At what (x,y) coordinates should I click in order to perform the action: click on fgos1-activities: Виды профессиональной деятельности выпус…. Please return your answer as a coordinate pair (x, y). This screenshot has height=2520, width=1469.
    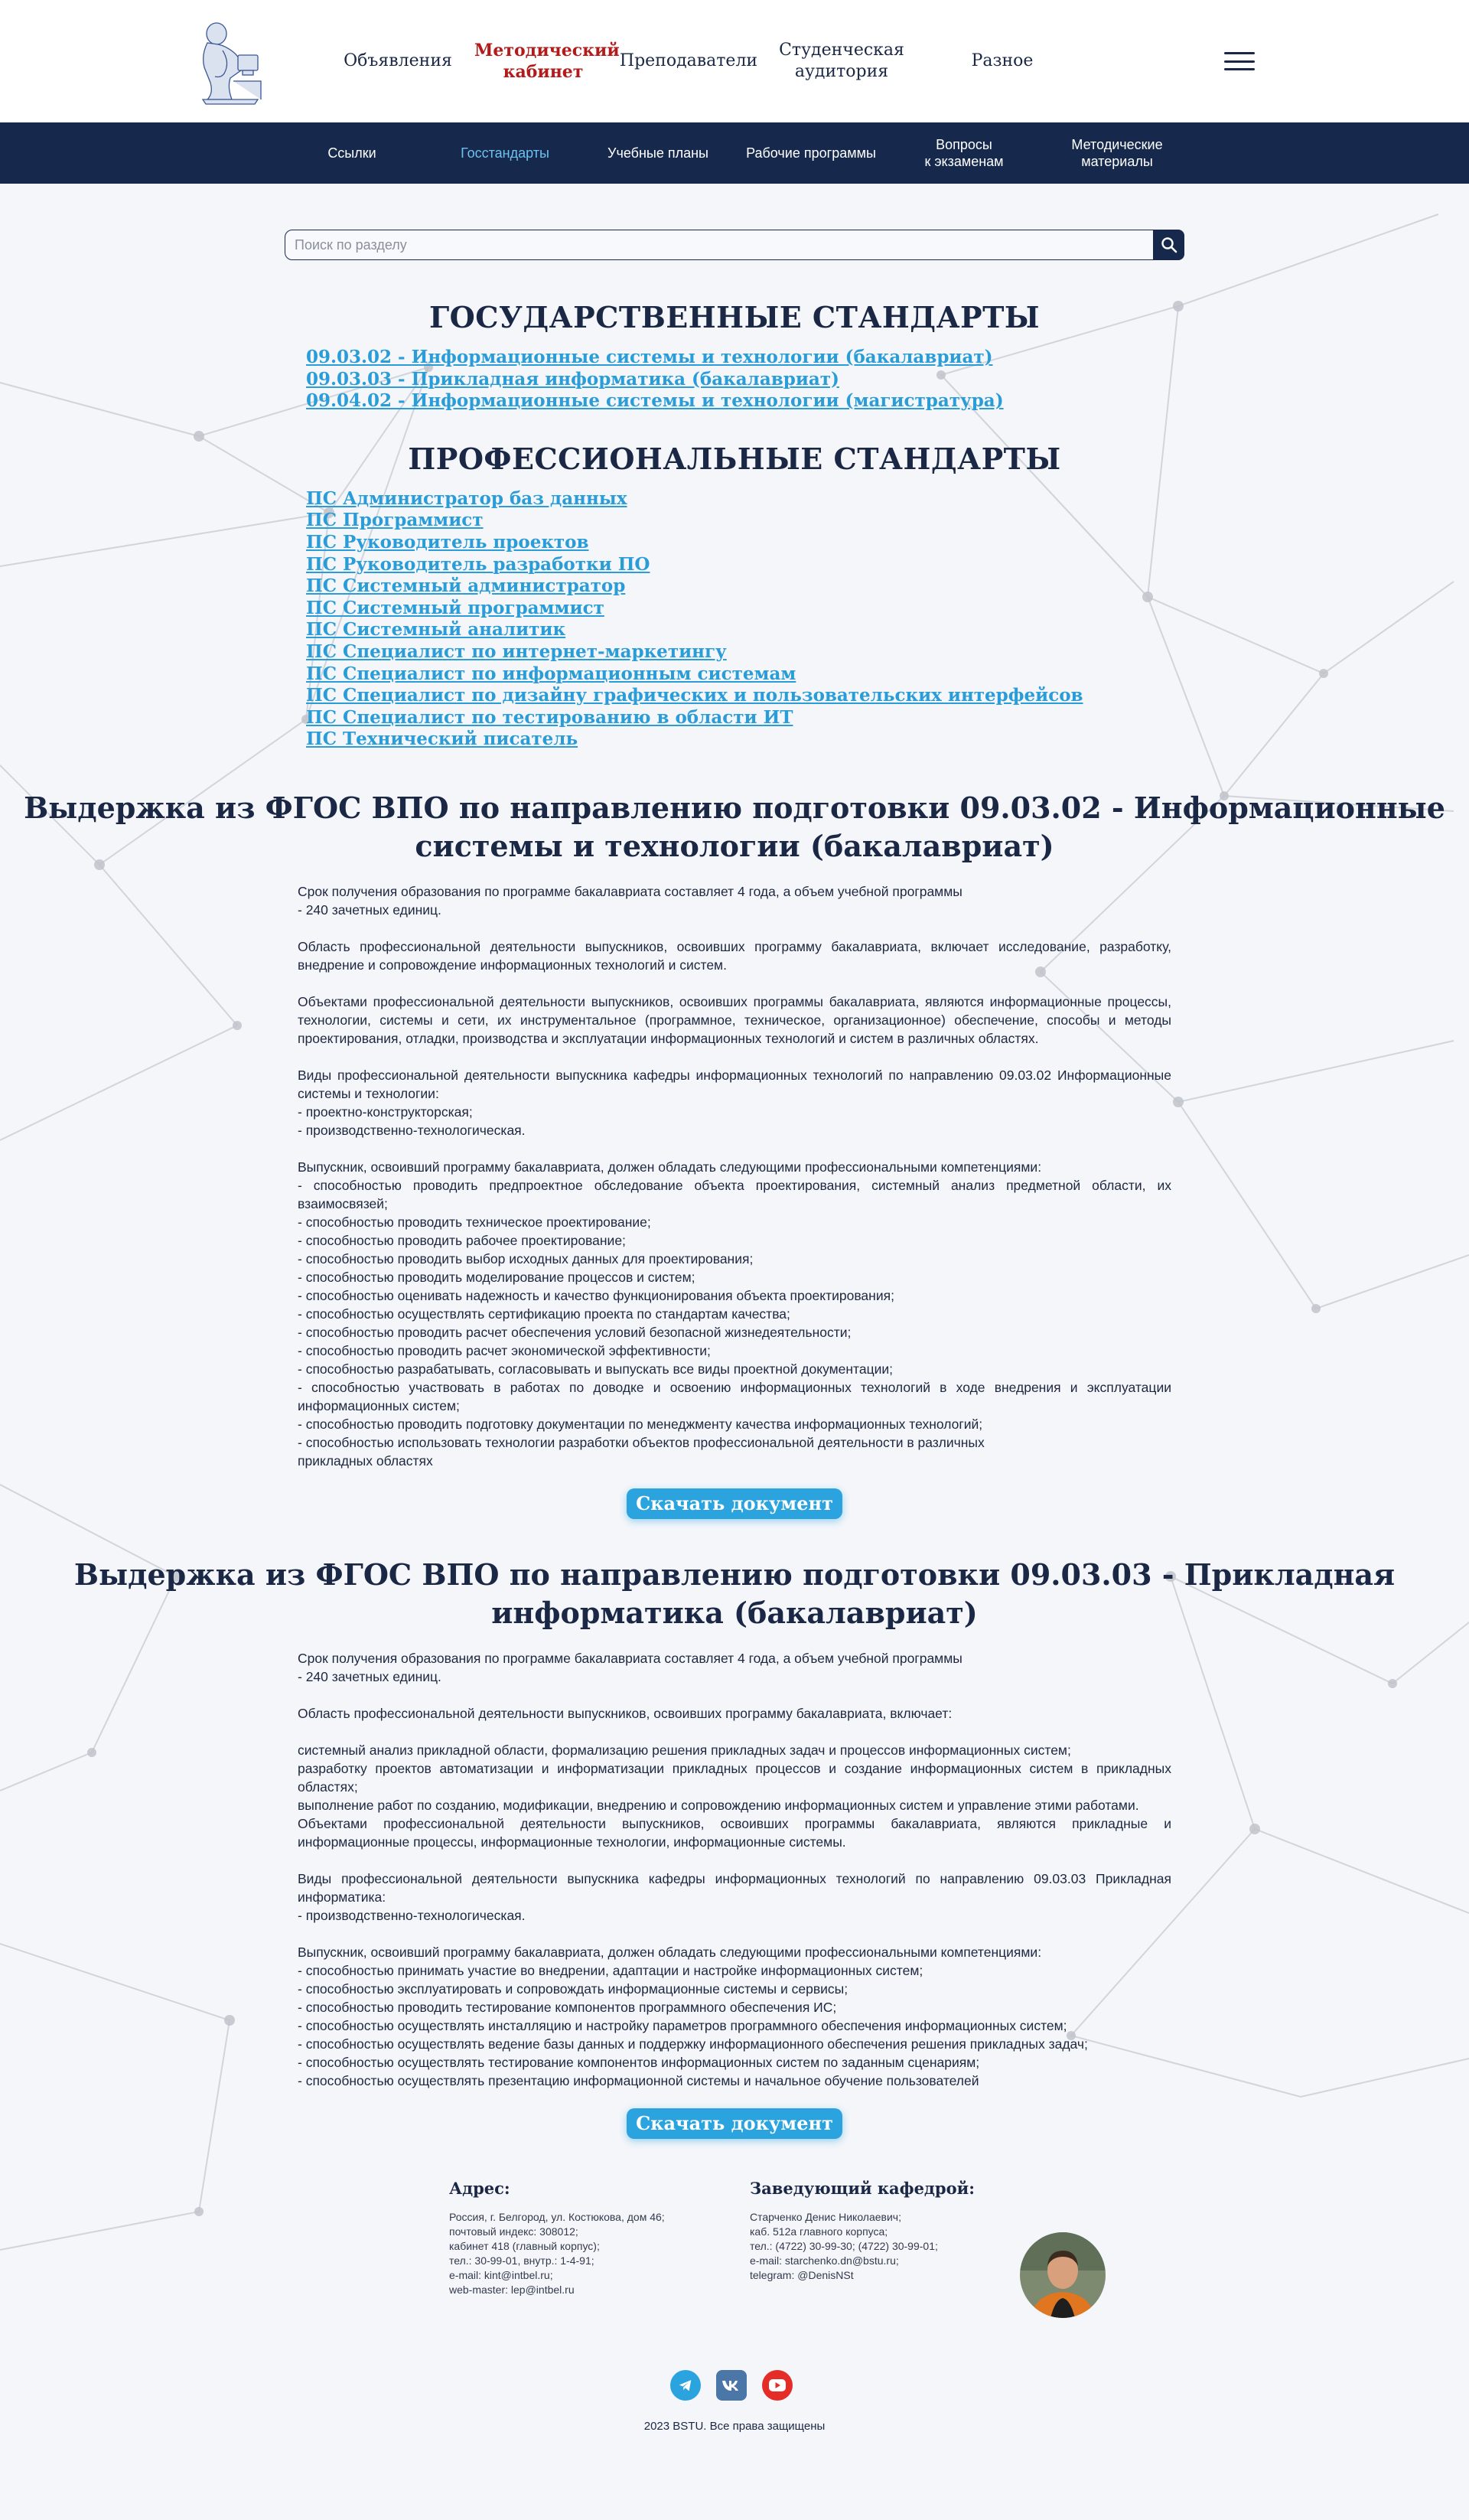
    Looking at the image, I should click on (735, 1102).